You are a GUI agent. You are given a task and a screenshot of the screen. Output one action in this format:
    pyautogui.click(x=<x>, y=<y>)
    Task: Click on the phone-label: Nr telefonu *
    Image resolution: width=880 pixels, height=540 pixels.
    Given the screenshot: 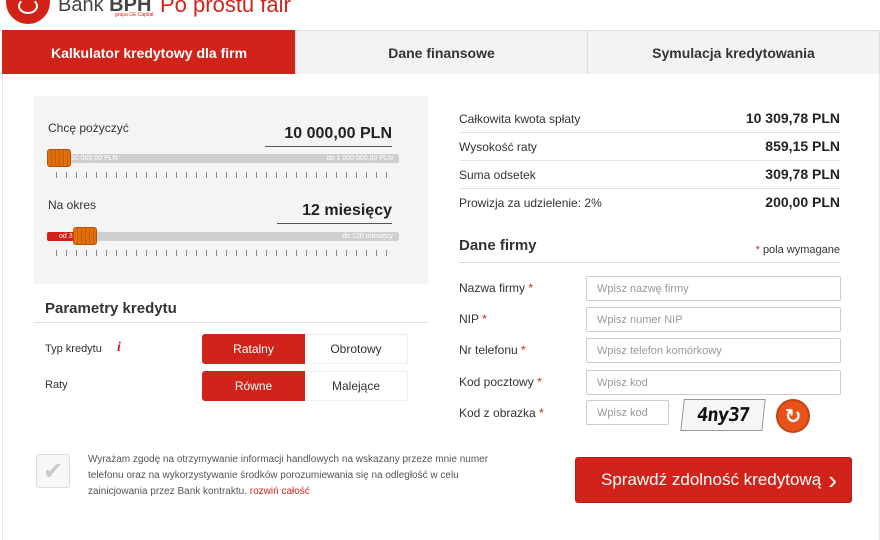 What is the action you would take?
    pyautogui.click(x=492, y=350)
    